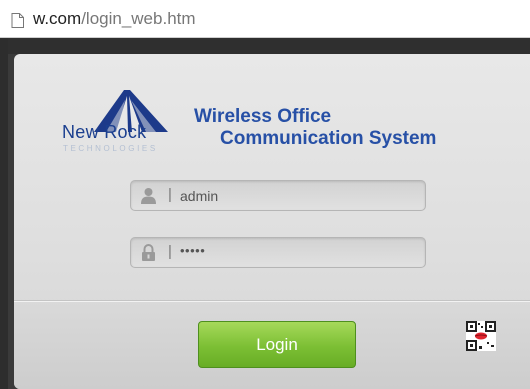 Image resolution: width=530 pixels, height=389 pixels. Describe the element at coordinates (148, 252) in the screenshot. I see `lock-icon` at that location.